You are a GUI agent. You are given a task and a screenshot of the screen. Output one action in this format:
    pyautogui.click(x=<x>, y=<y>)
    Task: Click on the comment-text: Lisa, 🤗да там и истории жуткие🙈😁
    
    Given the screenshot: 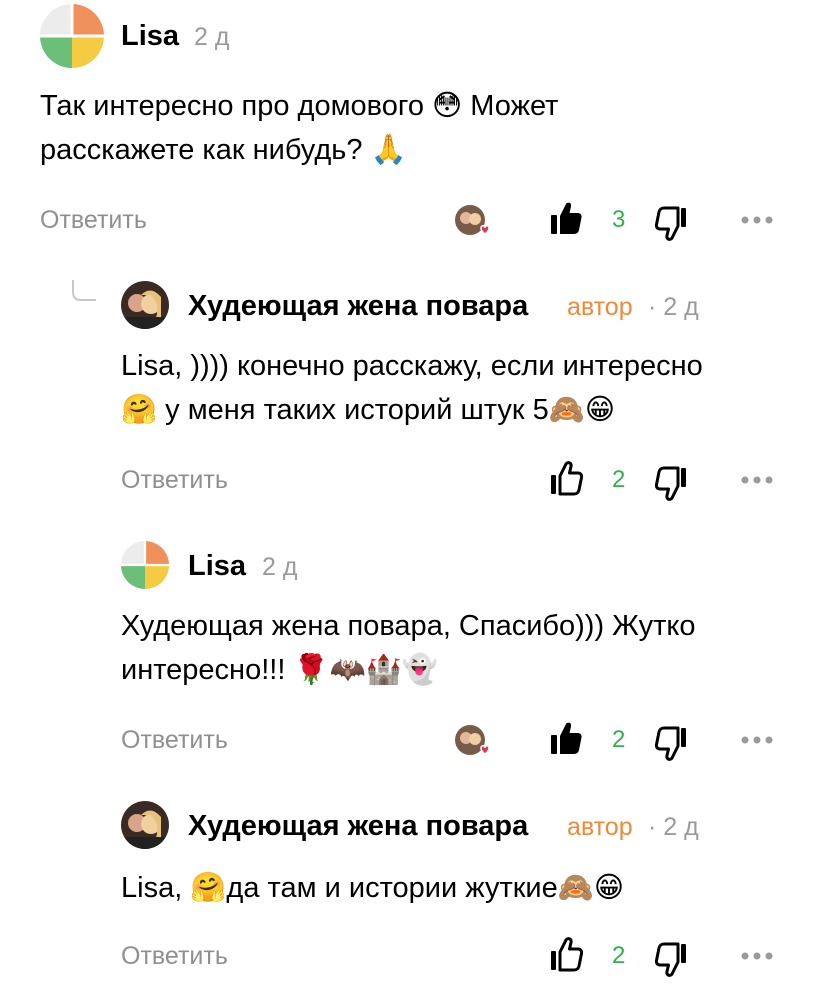 What is the action you would take?
    pyautogui.click(x=373, y=888)
    